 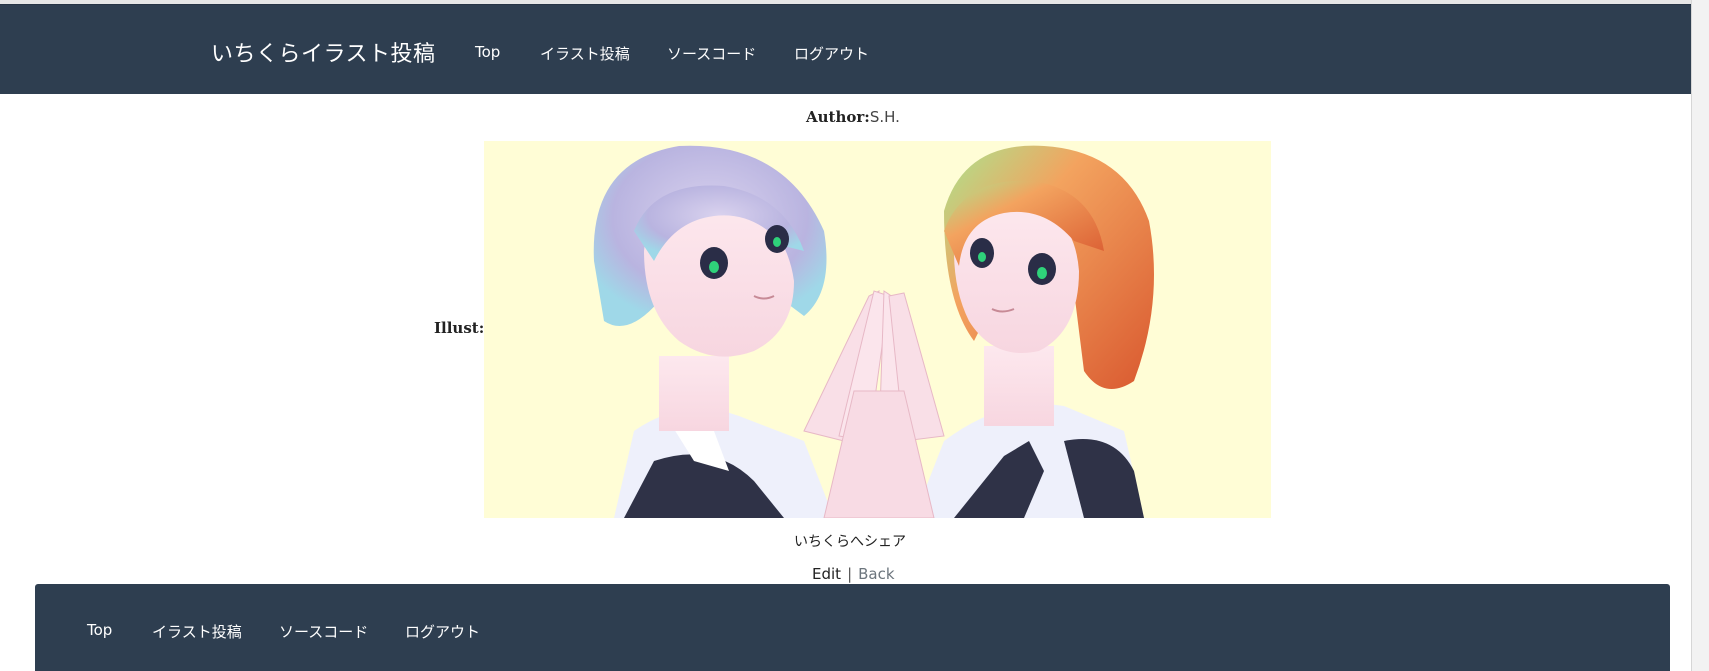 What do you see at coordinates (99, 630) in the screenshot?
I see `footer-link-top: Top` at bounding box center [99, 630].